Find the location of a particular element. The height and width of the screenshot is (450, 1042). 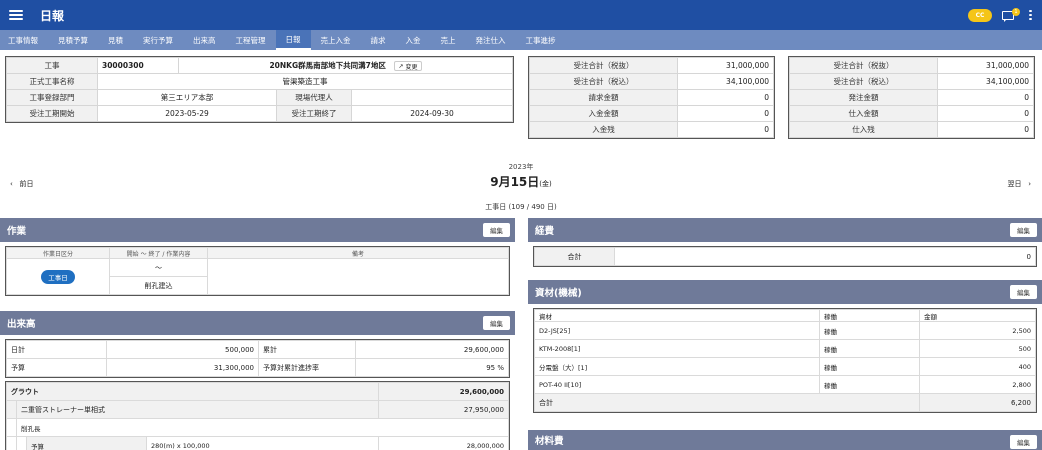

tab-6: 工程管理 is located at coordinates (251, 40).